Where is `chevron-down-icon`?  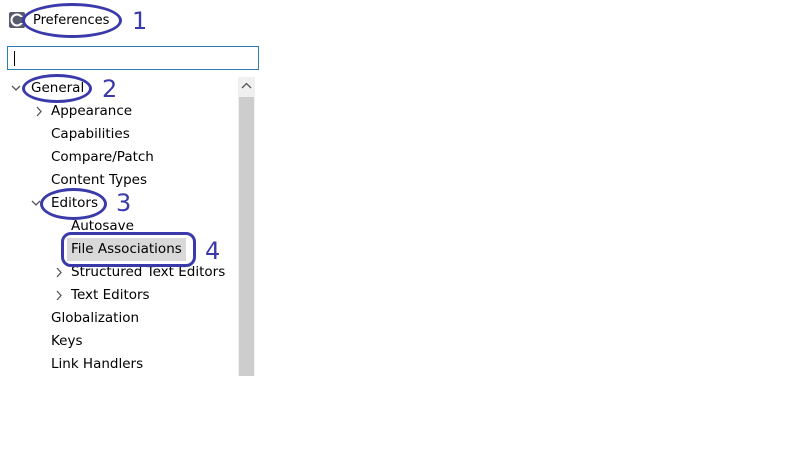
chevron-down-icon is located at coordinates (16, 88).